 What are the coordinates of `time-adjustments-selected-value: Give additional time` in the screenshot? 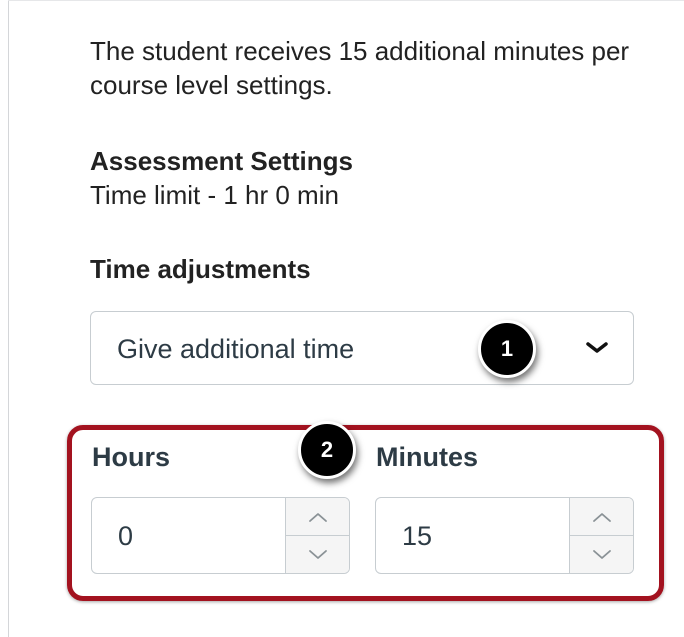 It's located at (236, 349).